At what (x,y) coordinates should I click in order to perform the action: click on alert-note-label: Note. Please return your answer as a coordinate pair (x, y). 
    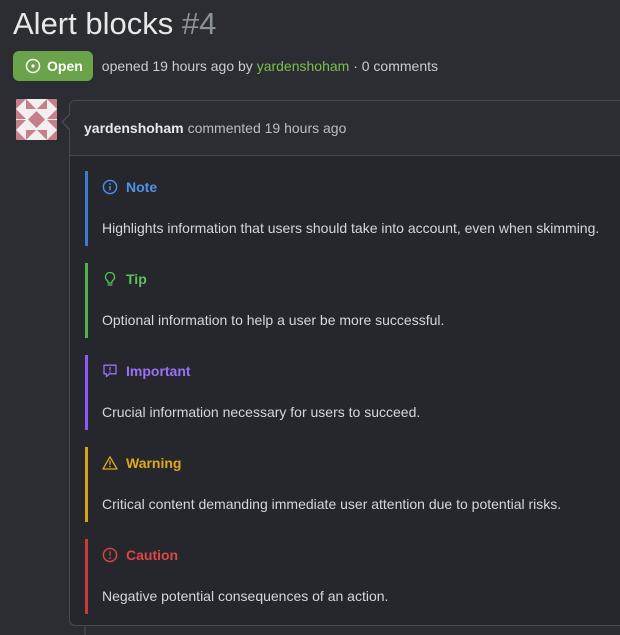
    Looking at the image, I should click on (142, 187).